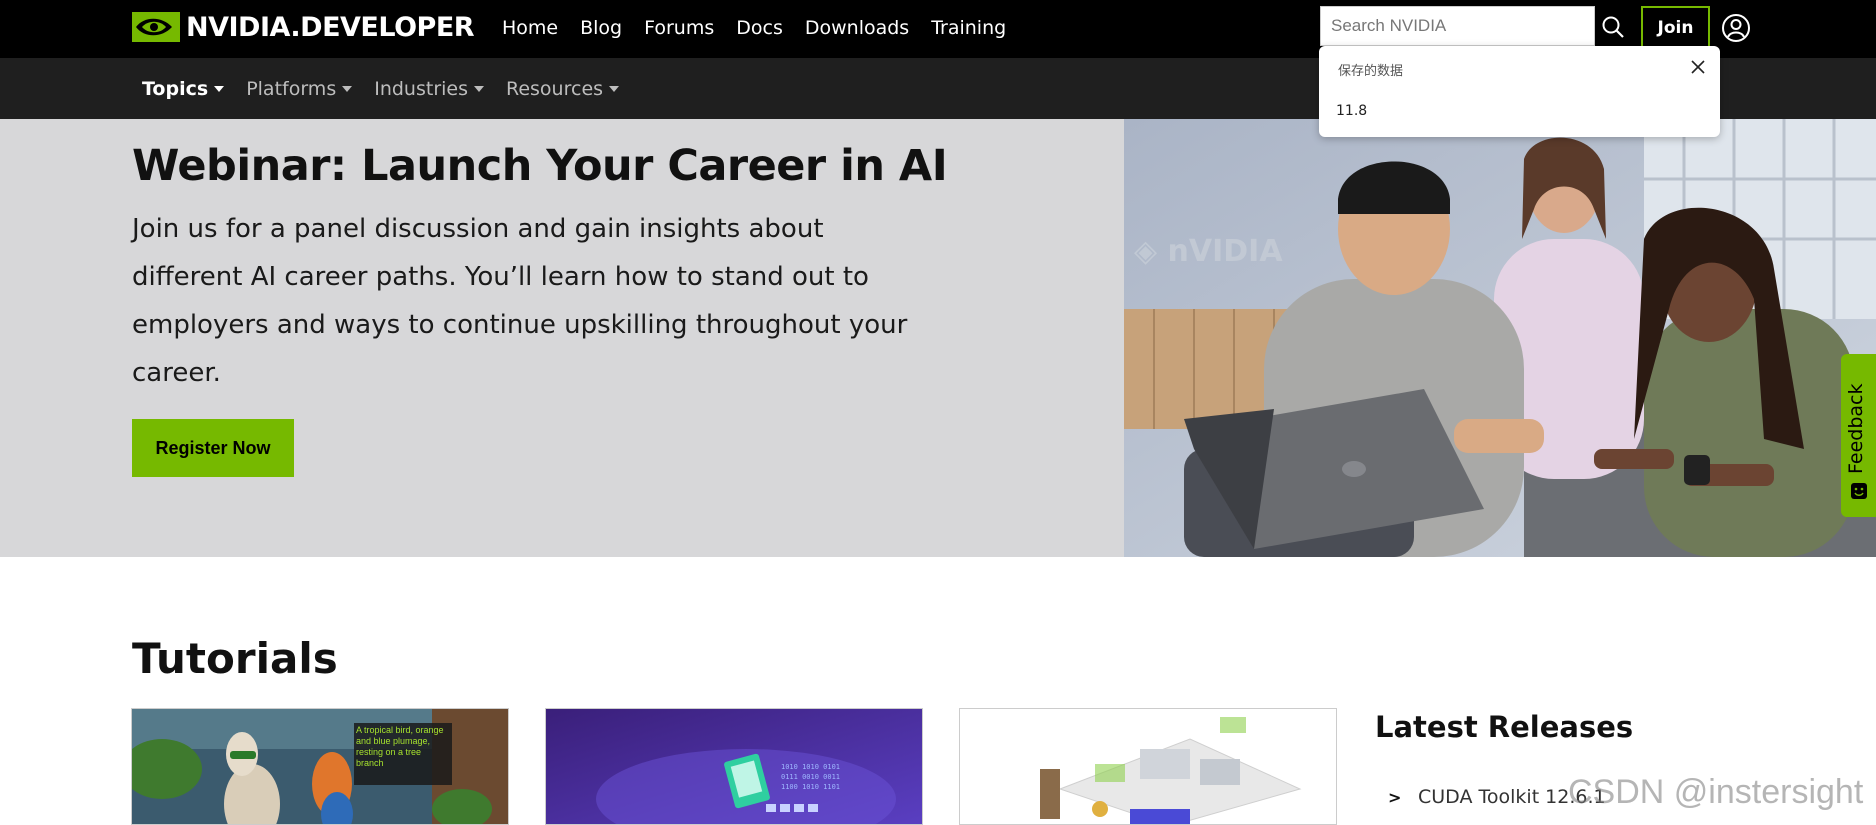 This screenshot has height=825, width=1876. I want to click on svg-text: 1010 1010 0101, so click(810, 767).